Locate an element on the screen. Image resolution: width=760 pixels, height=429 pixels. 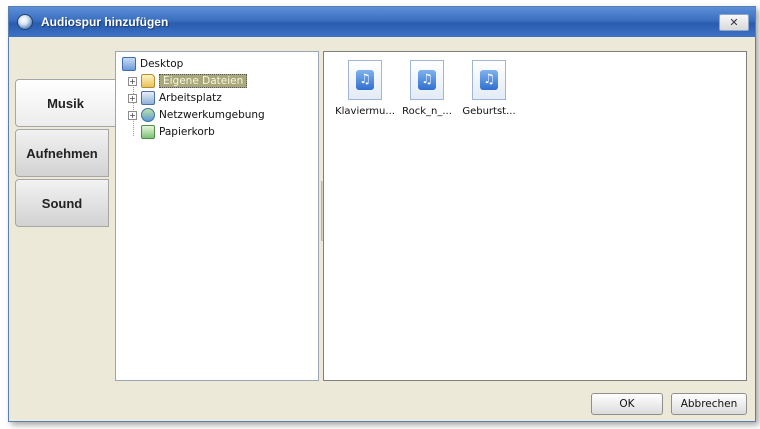
app-icon is located at coordinates (25, 22).